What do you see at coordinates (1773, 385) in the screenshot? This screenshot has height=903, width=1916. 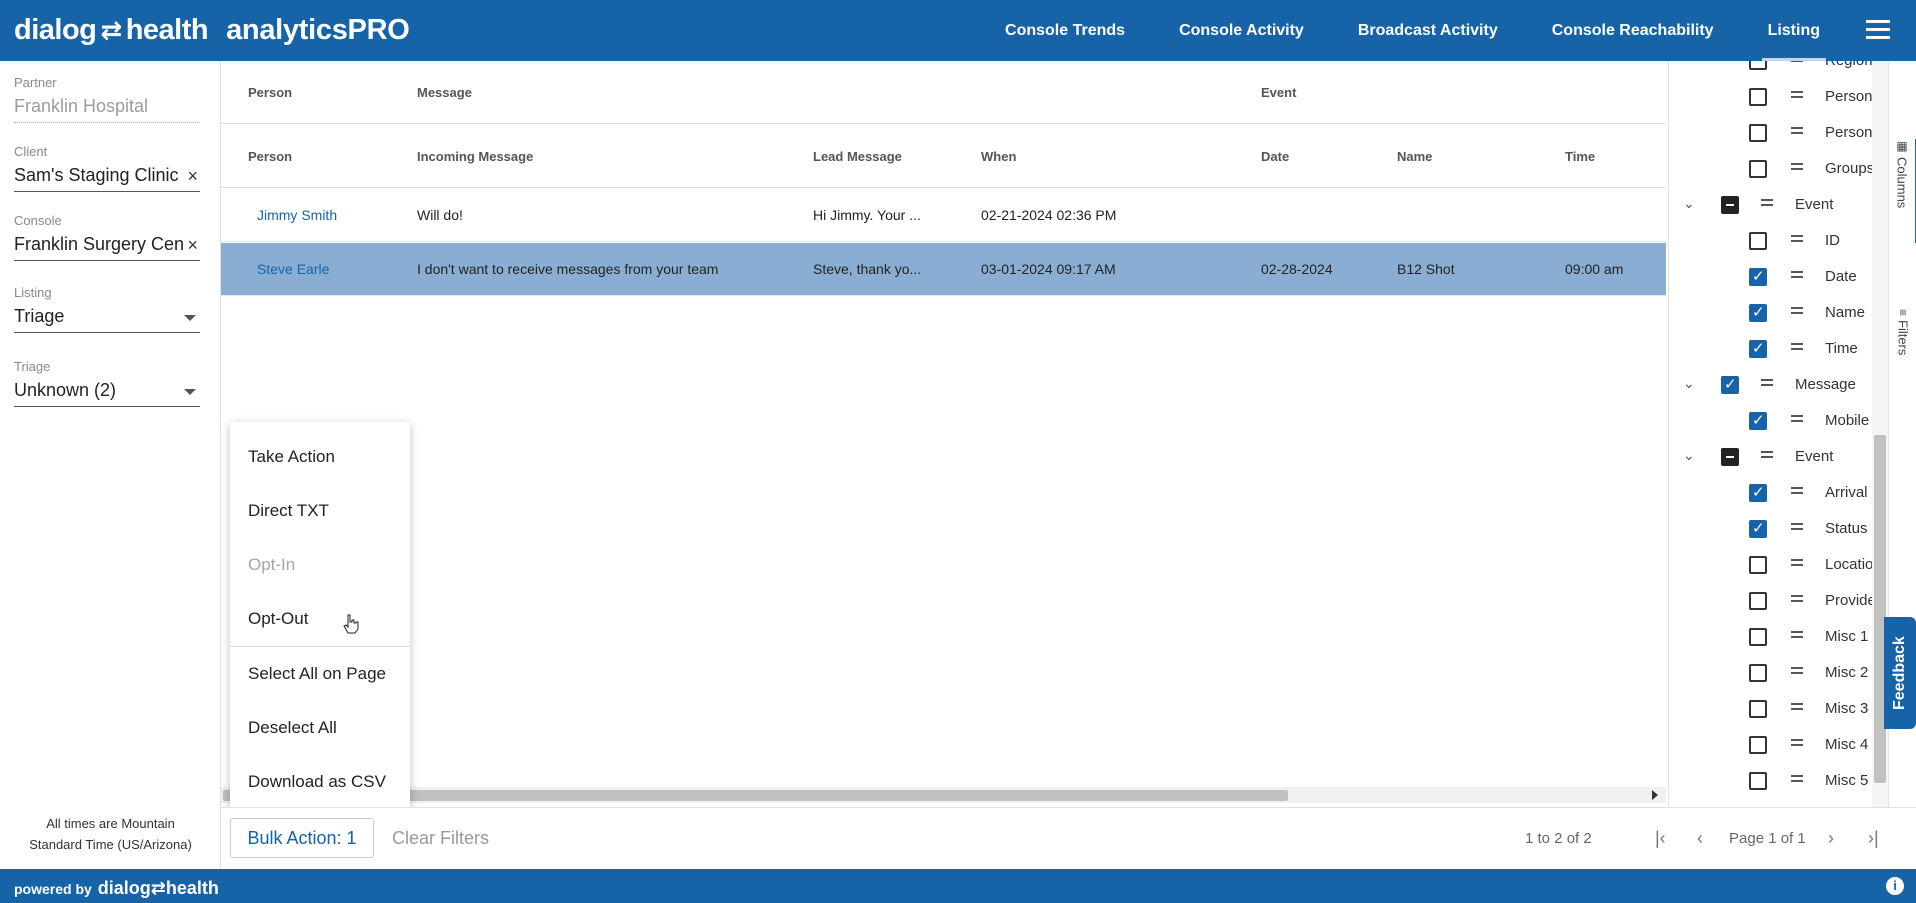 I see `column-group: ⌄ Message` at bounding box center [1773, 385].